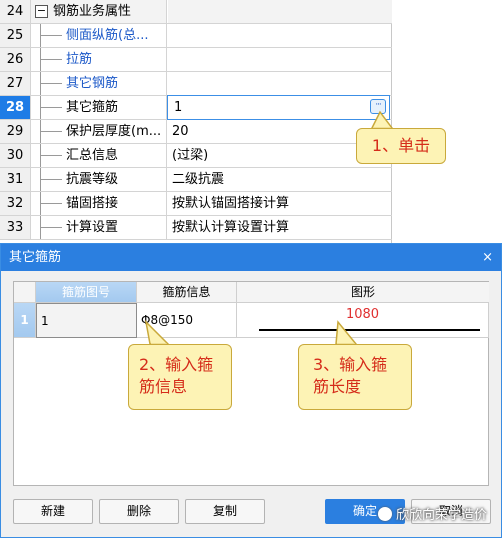 The width and height of the screenshot is (502, 538). What do you see at coordinates (350, 364) in the screenshot?
I see `callout-text: 3、输入箍` at bounding box center [350, 364].